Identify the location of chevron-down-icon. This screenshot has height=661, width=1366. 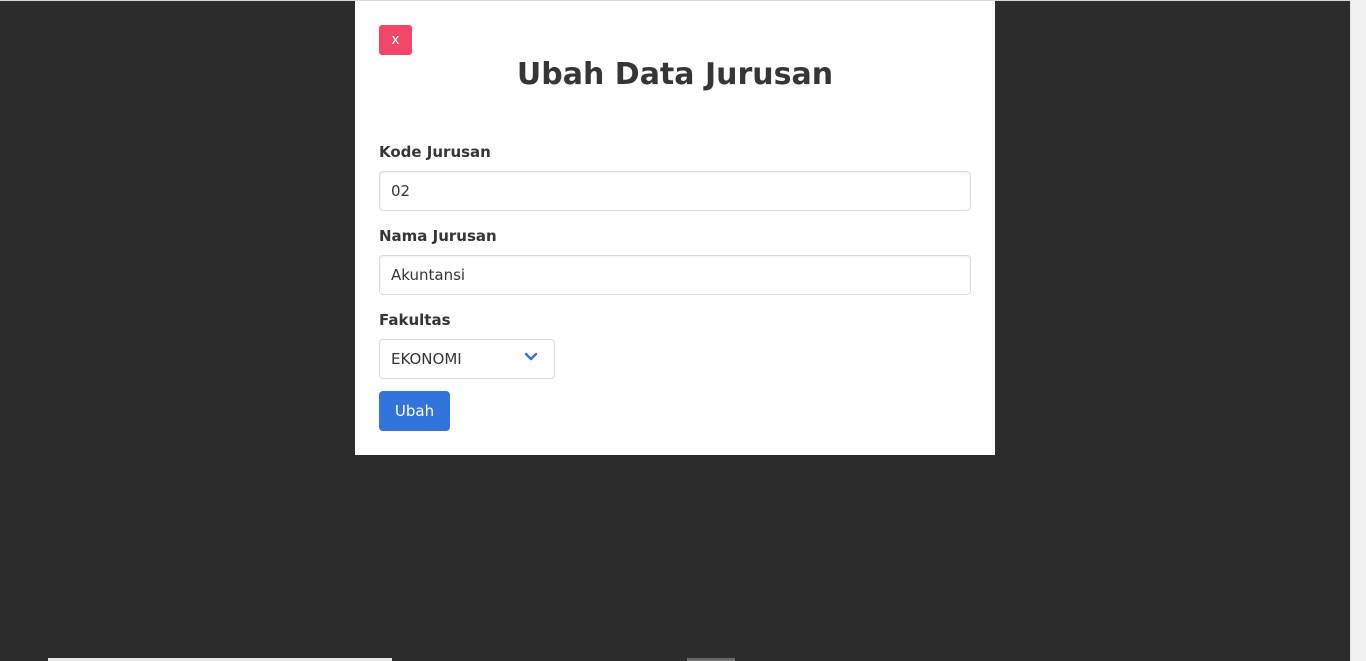
(531, 356).